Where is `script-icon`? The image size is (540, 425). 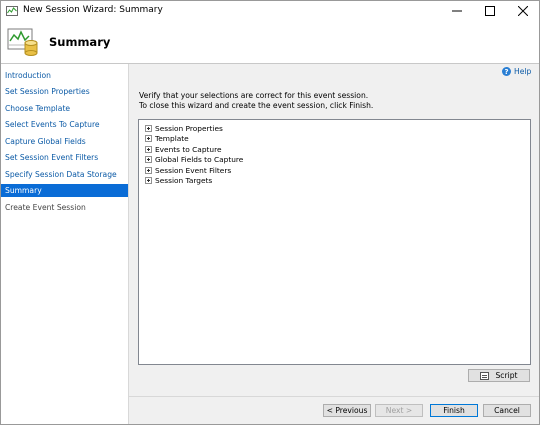 script-icon is located at coordinates (485, 375).